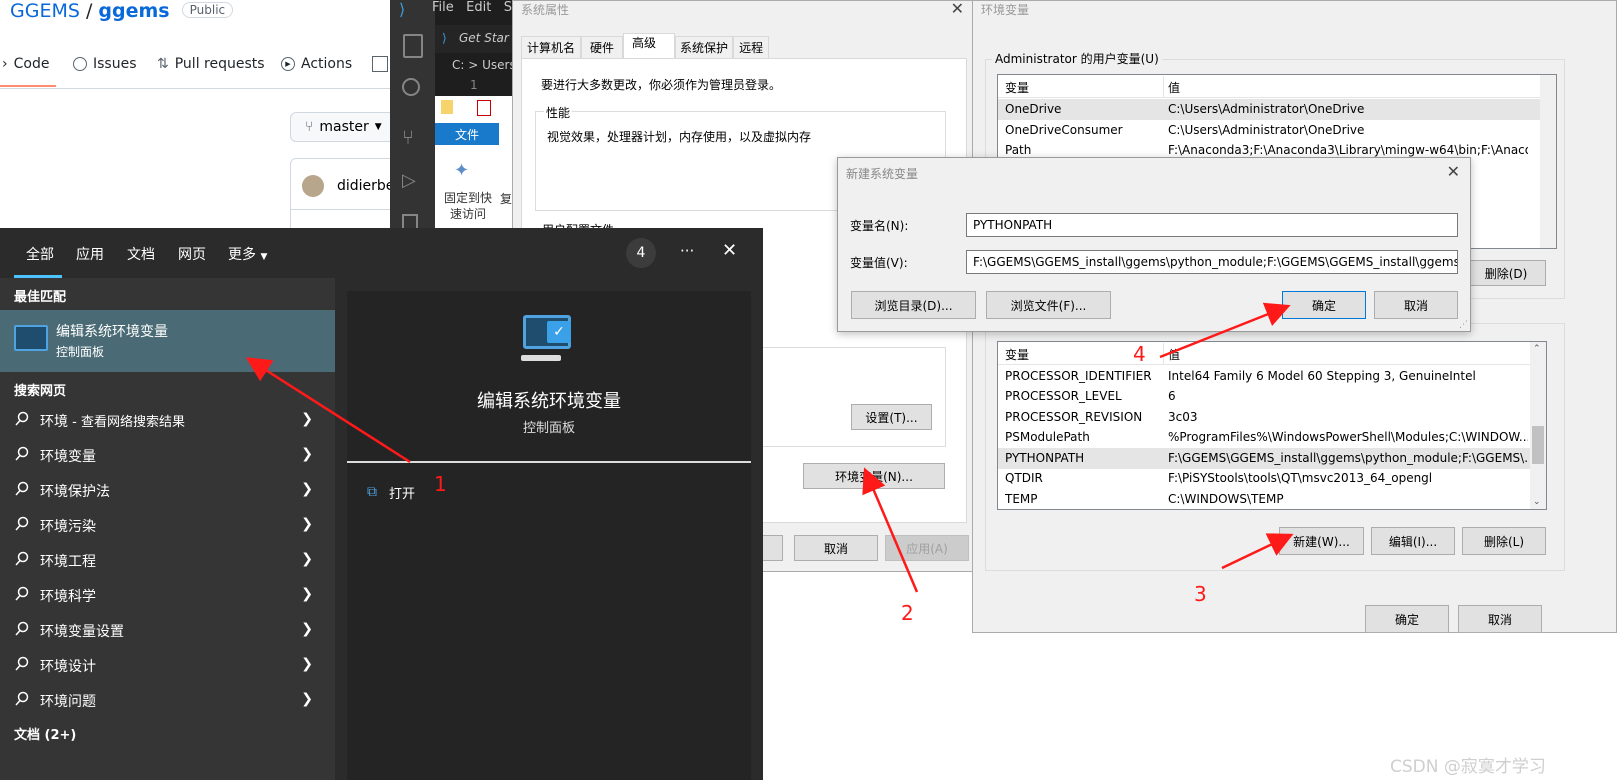 Image resolution: width=1617 pixels, height=780 pixels. Describe the element at coordinates (1257, 551) in the screenshot. I see `arrow-to-new-button` at that location.